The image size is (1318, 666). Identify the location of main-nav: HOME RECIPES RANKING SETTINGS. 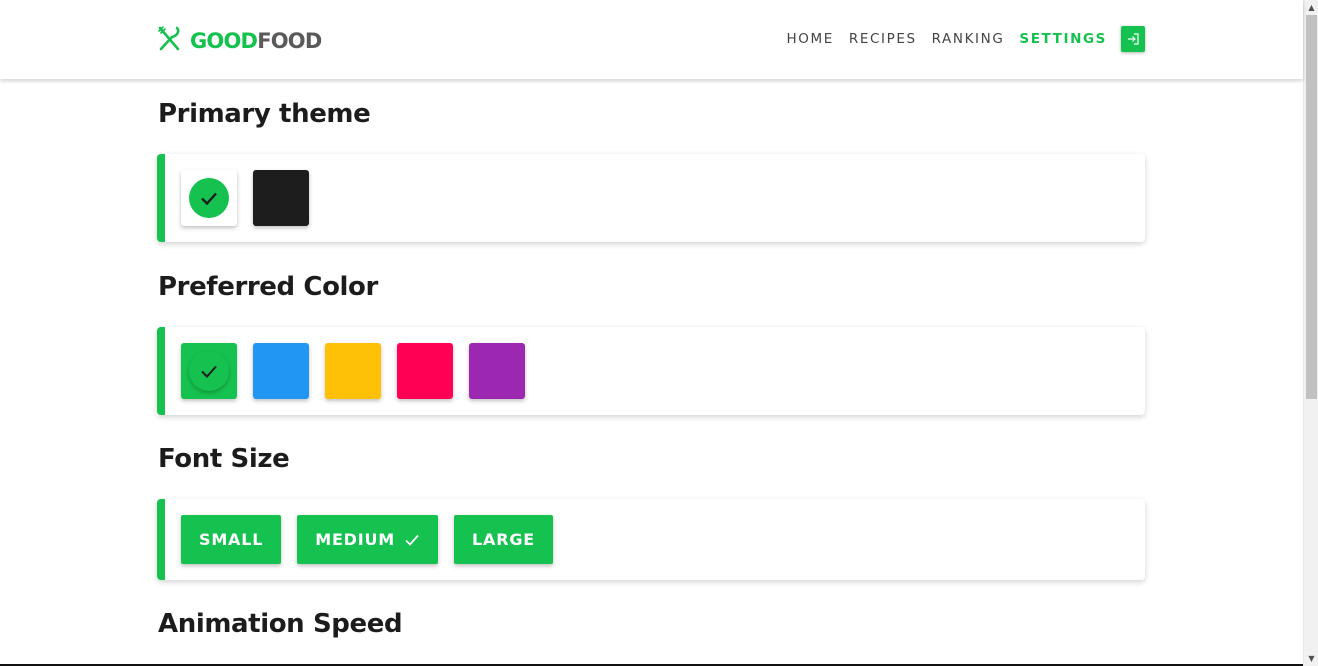
(966, 39).